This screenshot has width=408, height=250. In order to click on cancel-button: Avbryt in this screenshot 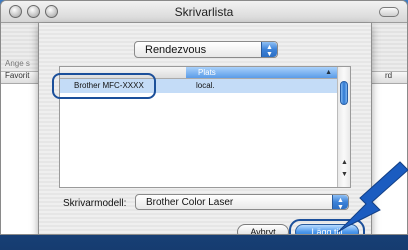, I will do `click(263, 229)`.